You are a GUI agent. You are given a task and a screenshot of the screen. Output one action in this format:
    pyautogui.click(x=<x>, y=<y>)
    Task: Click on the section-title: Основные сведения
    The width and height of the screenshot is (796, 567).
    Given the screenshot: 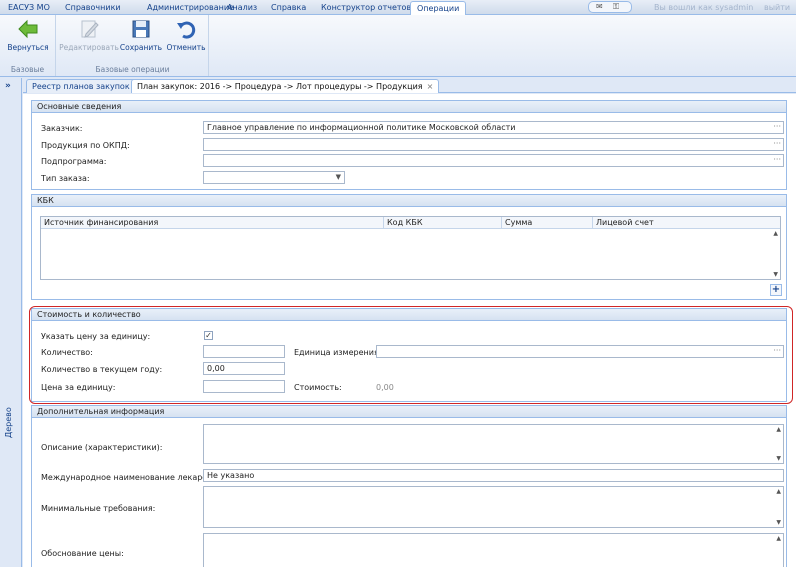 What is the action you would take?
    pyautogui.click(x=409, y=107)
    